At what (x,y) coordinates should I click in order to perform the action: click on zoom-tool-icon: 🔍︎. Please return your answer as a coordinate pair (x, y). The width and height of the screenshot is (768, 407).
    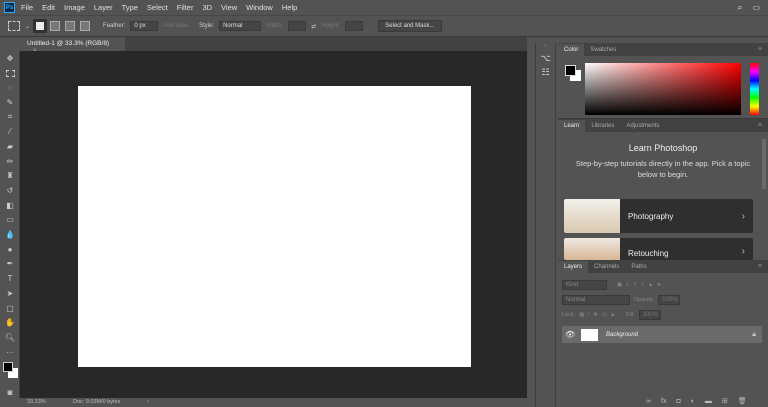
    Looking at the image, I should click on (10, 337).